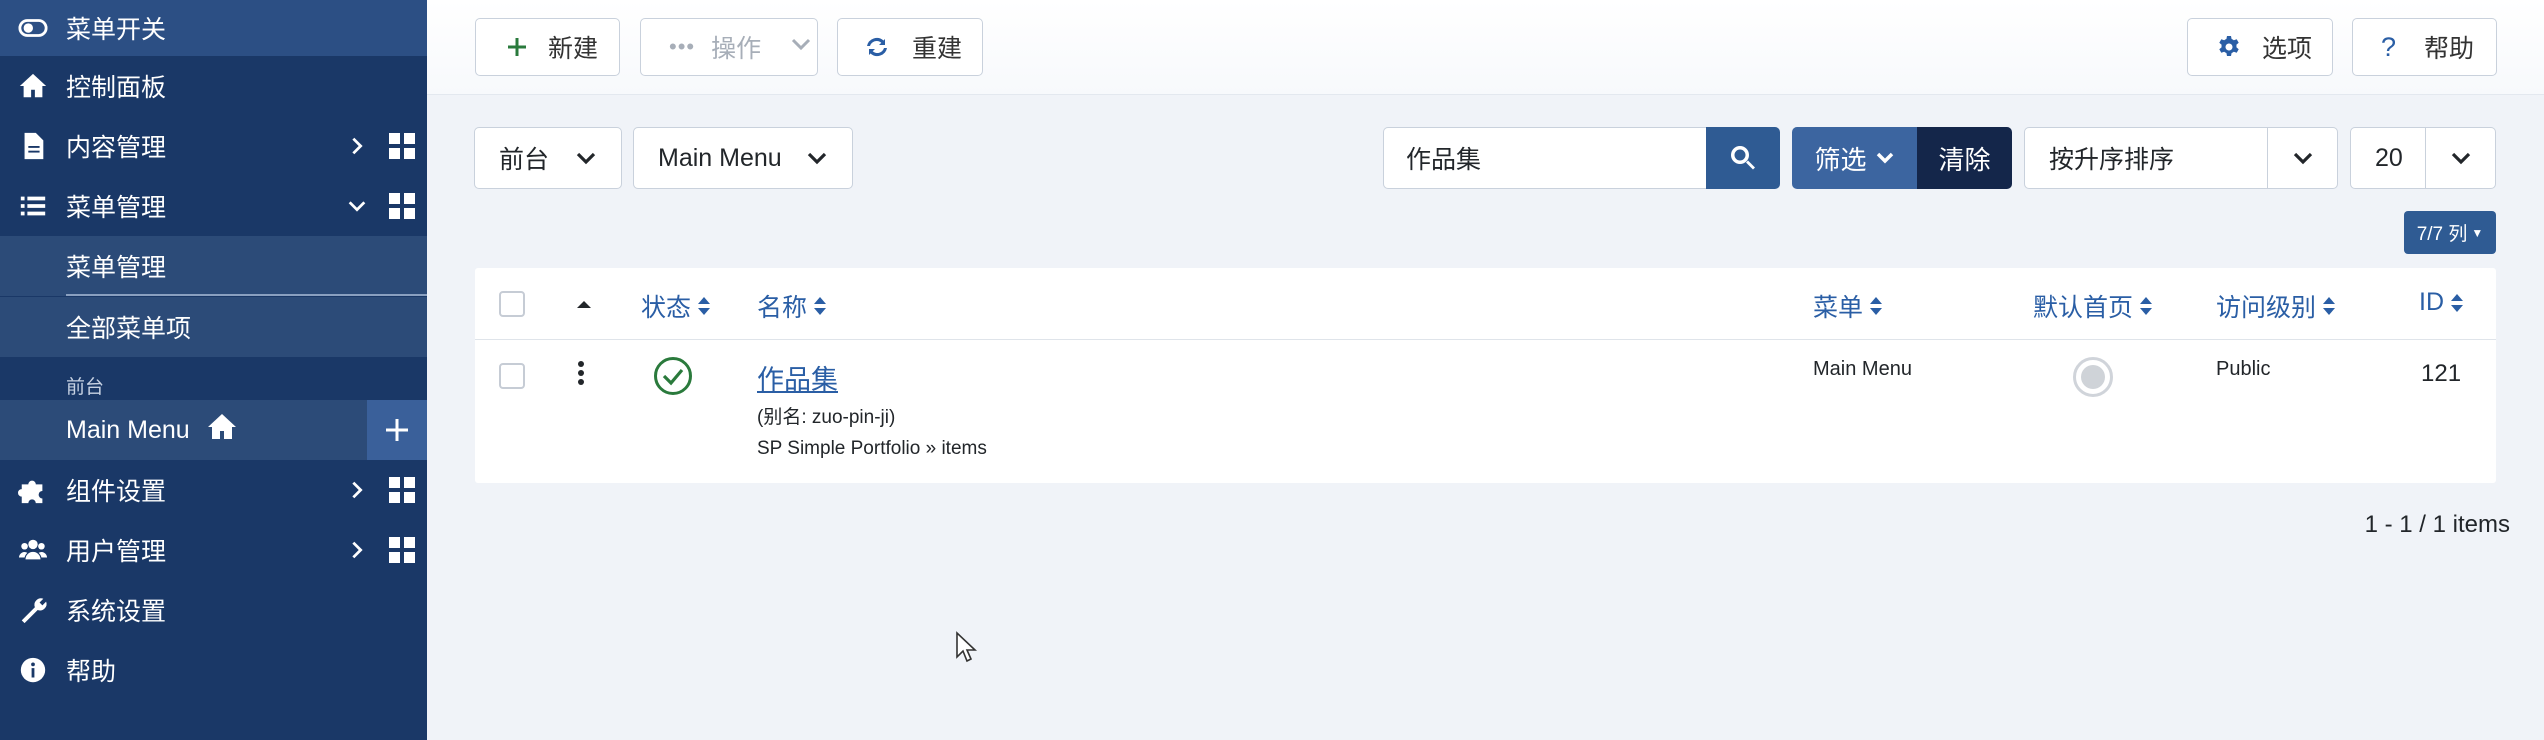 The width and height of the screenshot is (2544, 740). What do you see at coordinates (910, 47) in the screenshot?
I see `rebuild-button: 重建` at bounding box center [910, 47].